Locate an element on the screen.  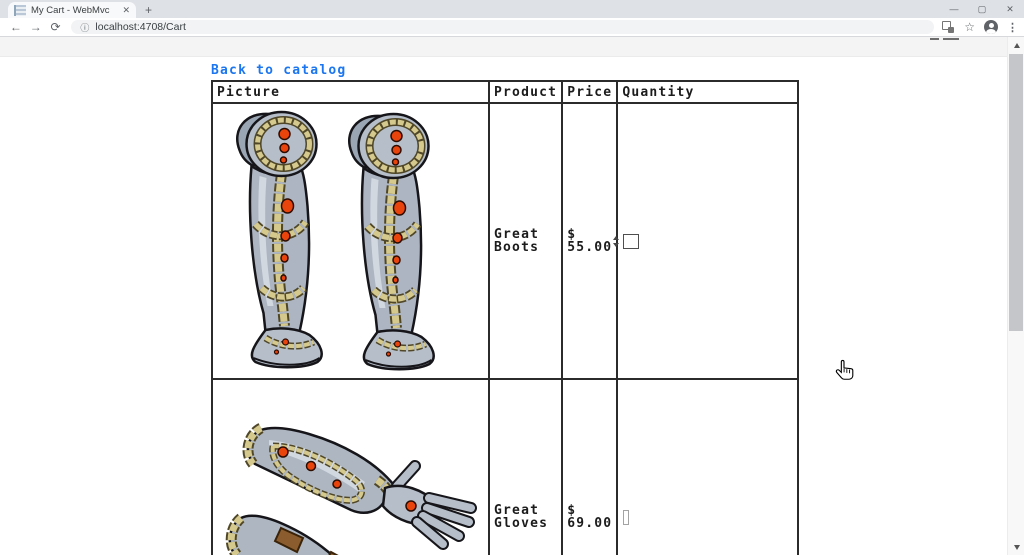
header-picture: Picture is located at coordinates (350, 92).